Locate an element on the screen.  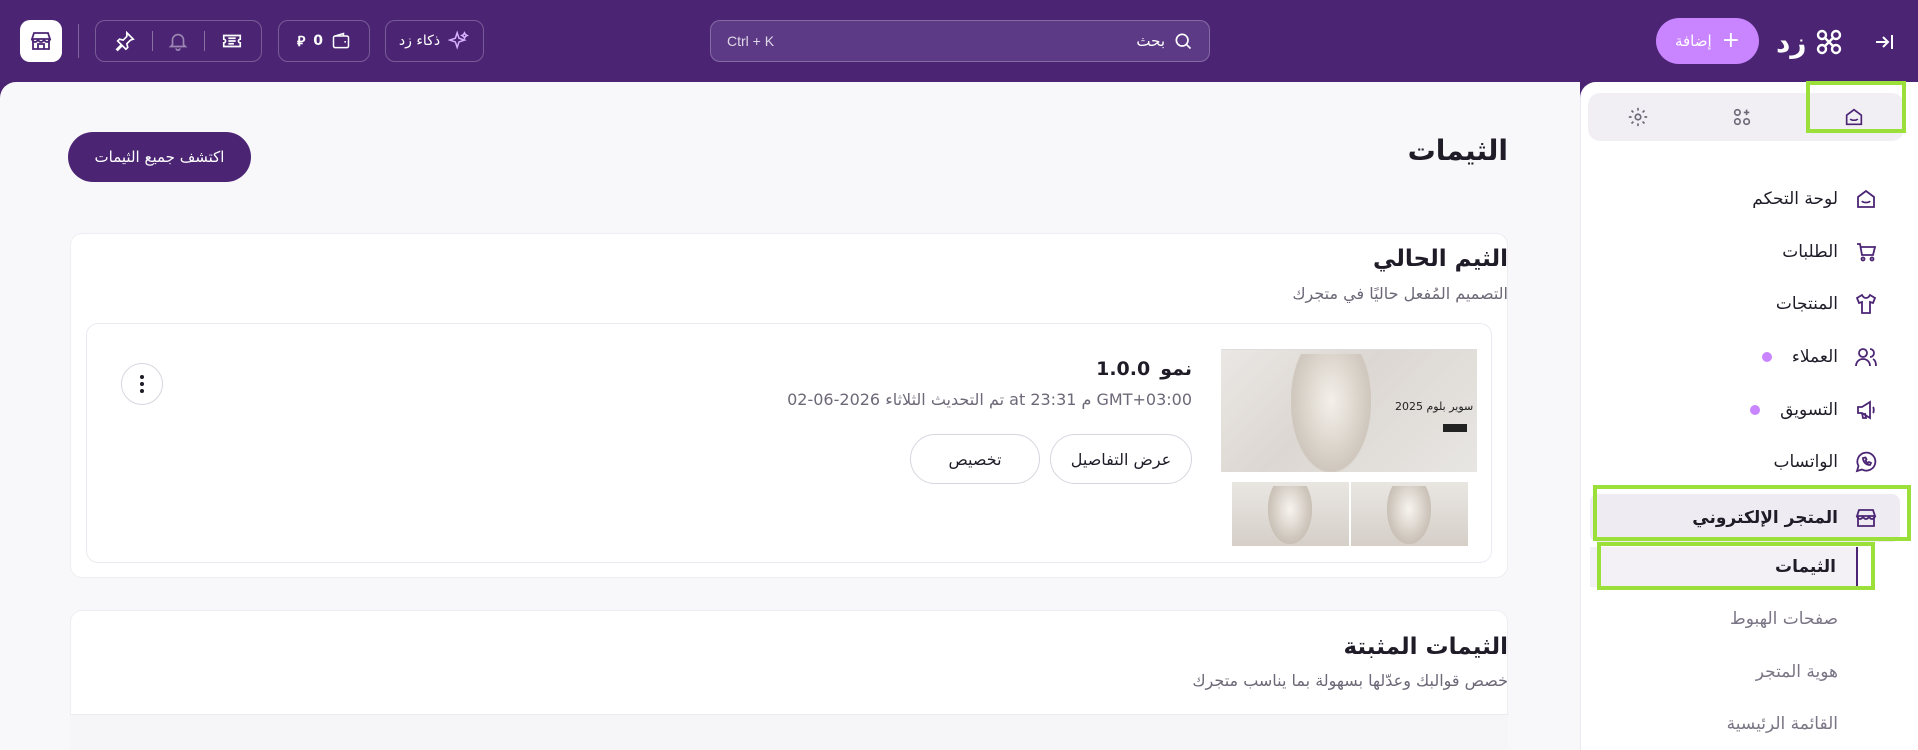
shortcuts-group is located at coordinates (178, 41).